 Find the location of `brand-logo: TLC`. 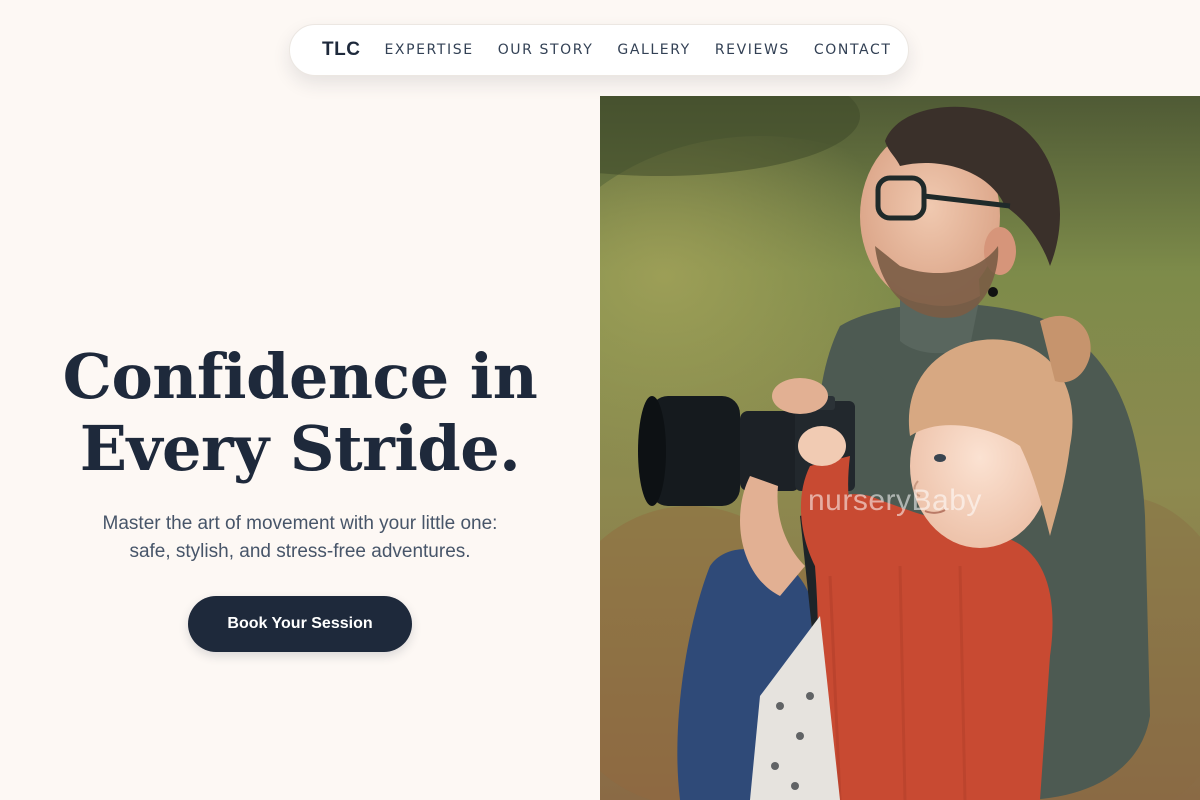

brand-logo: TLC is located at coordinates (341, 50).